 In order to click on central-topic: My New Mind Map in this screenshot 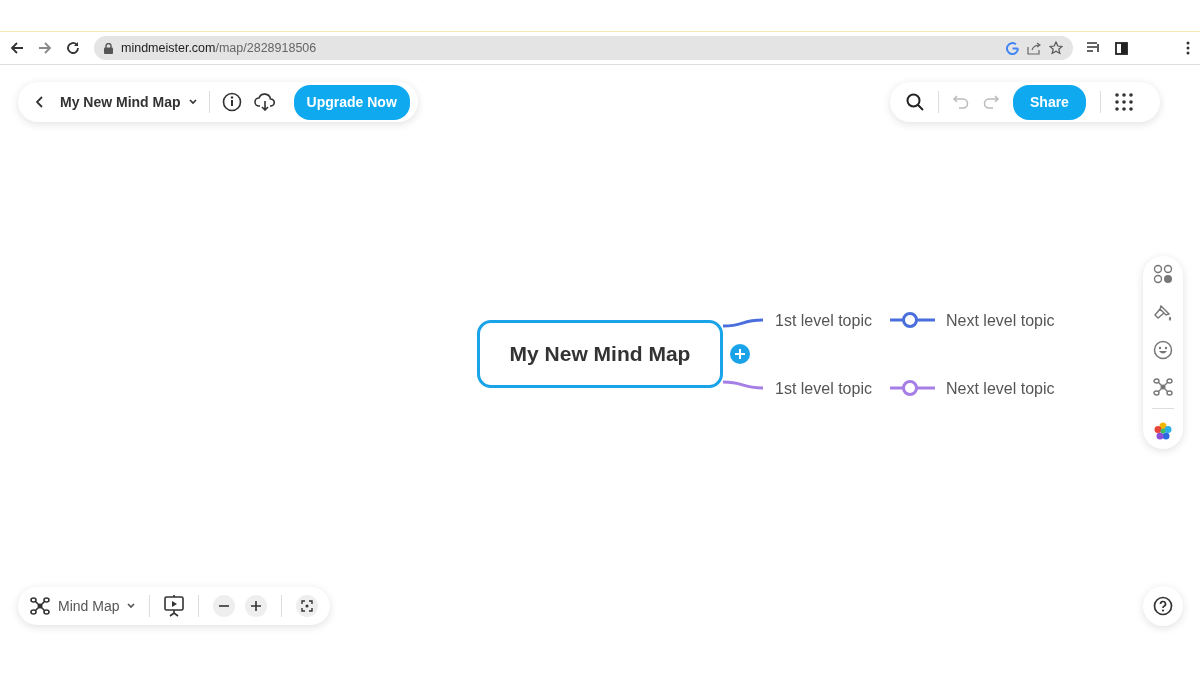, I will do `click(600, 354)`.